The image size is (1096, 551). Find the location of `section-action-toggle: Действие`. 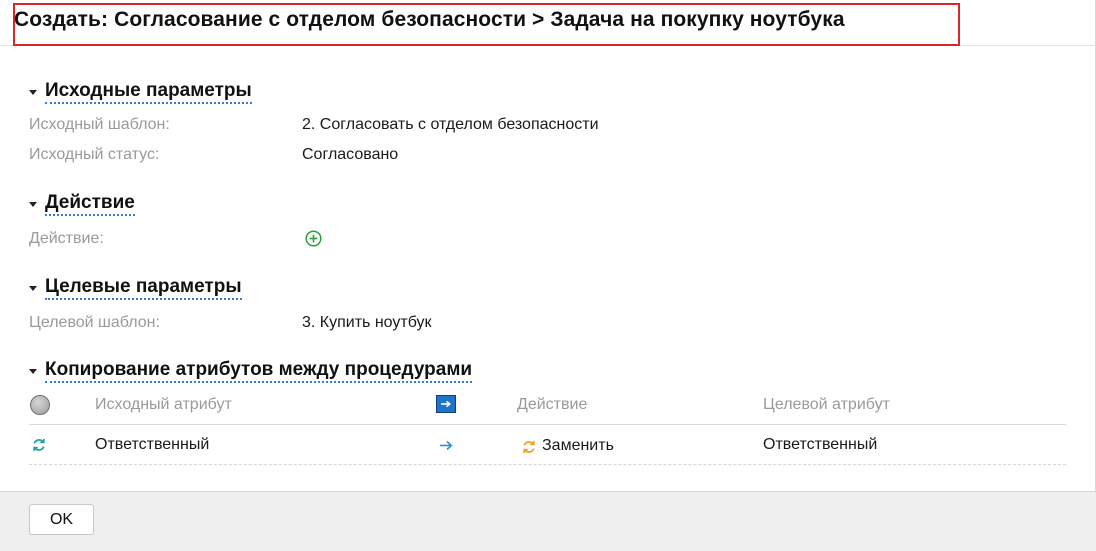

section-action-toggle: Действие is located at coordinates (82, 204).